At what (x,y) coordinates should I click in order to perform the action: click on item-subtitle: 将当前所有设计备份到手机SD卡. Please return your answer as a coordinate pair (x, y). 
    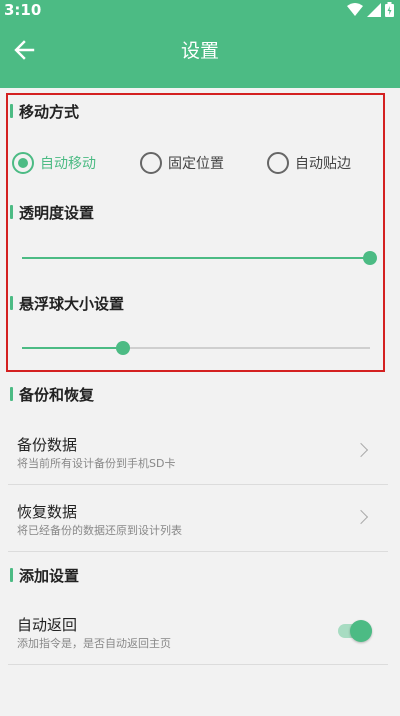
    Looking at the image, I should click on (96, 463).